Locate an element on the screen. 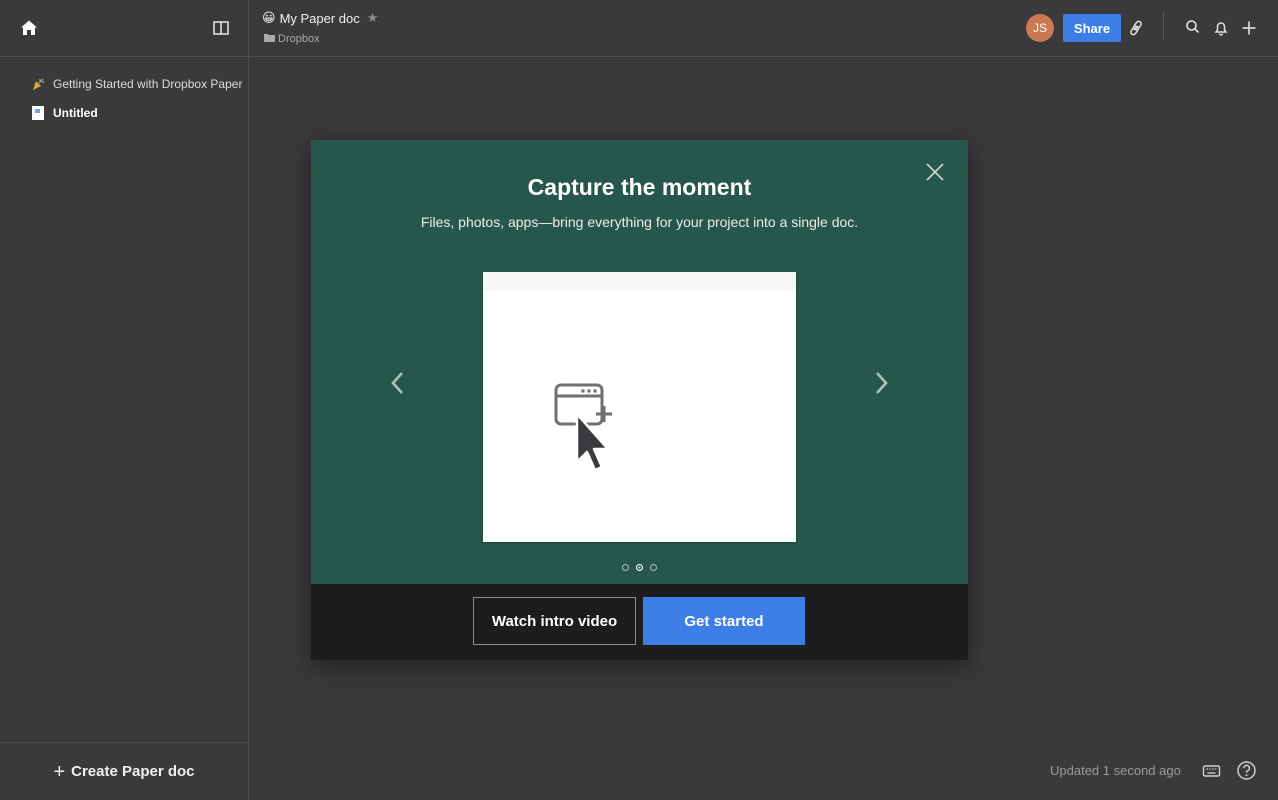 The width and height of the screenshot is (1278, 800). doc-title: 😀 My Paper doc ★ is located at coordinates (320, 18).